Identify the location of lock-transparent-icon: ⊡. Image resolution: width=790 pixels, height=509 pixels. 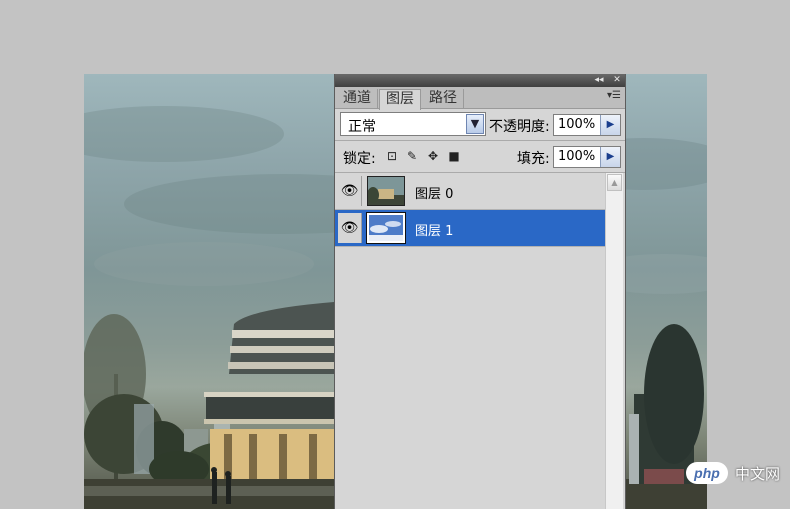
(392, 156).